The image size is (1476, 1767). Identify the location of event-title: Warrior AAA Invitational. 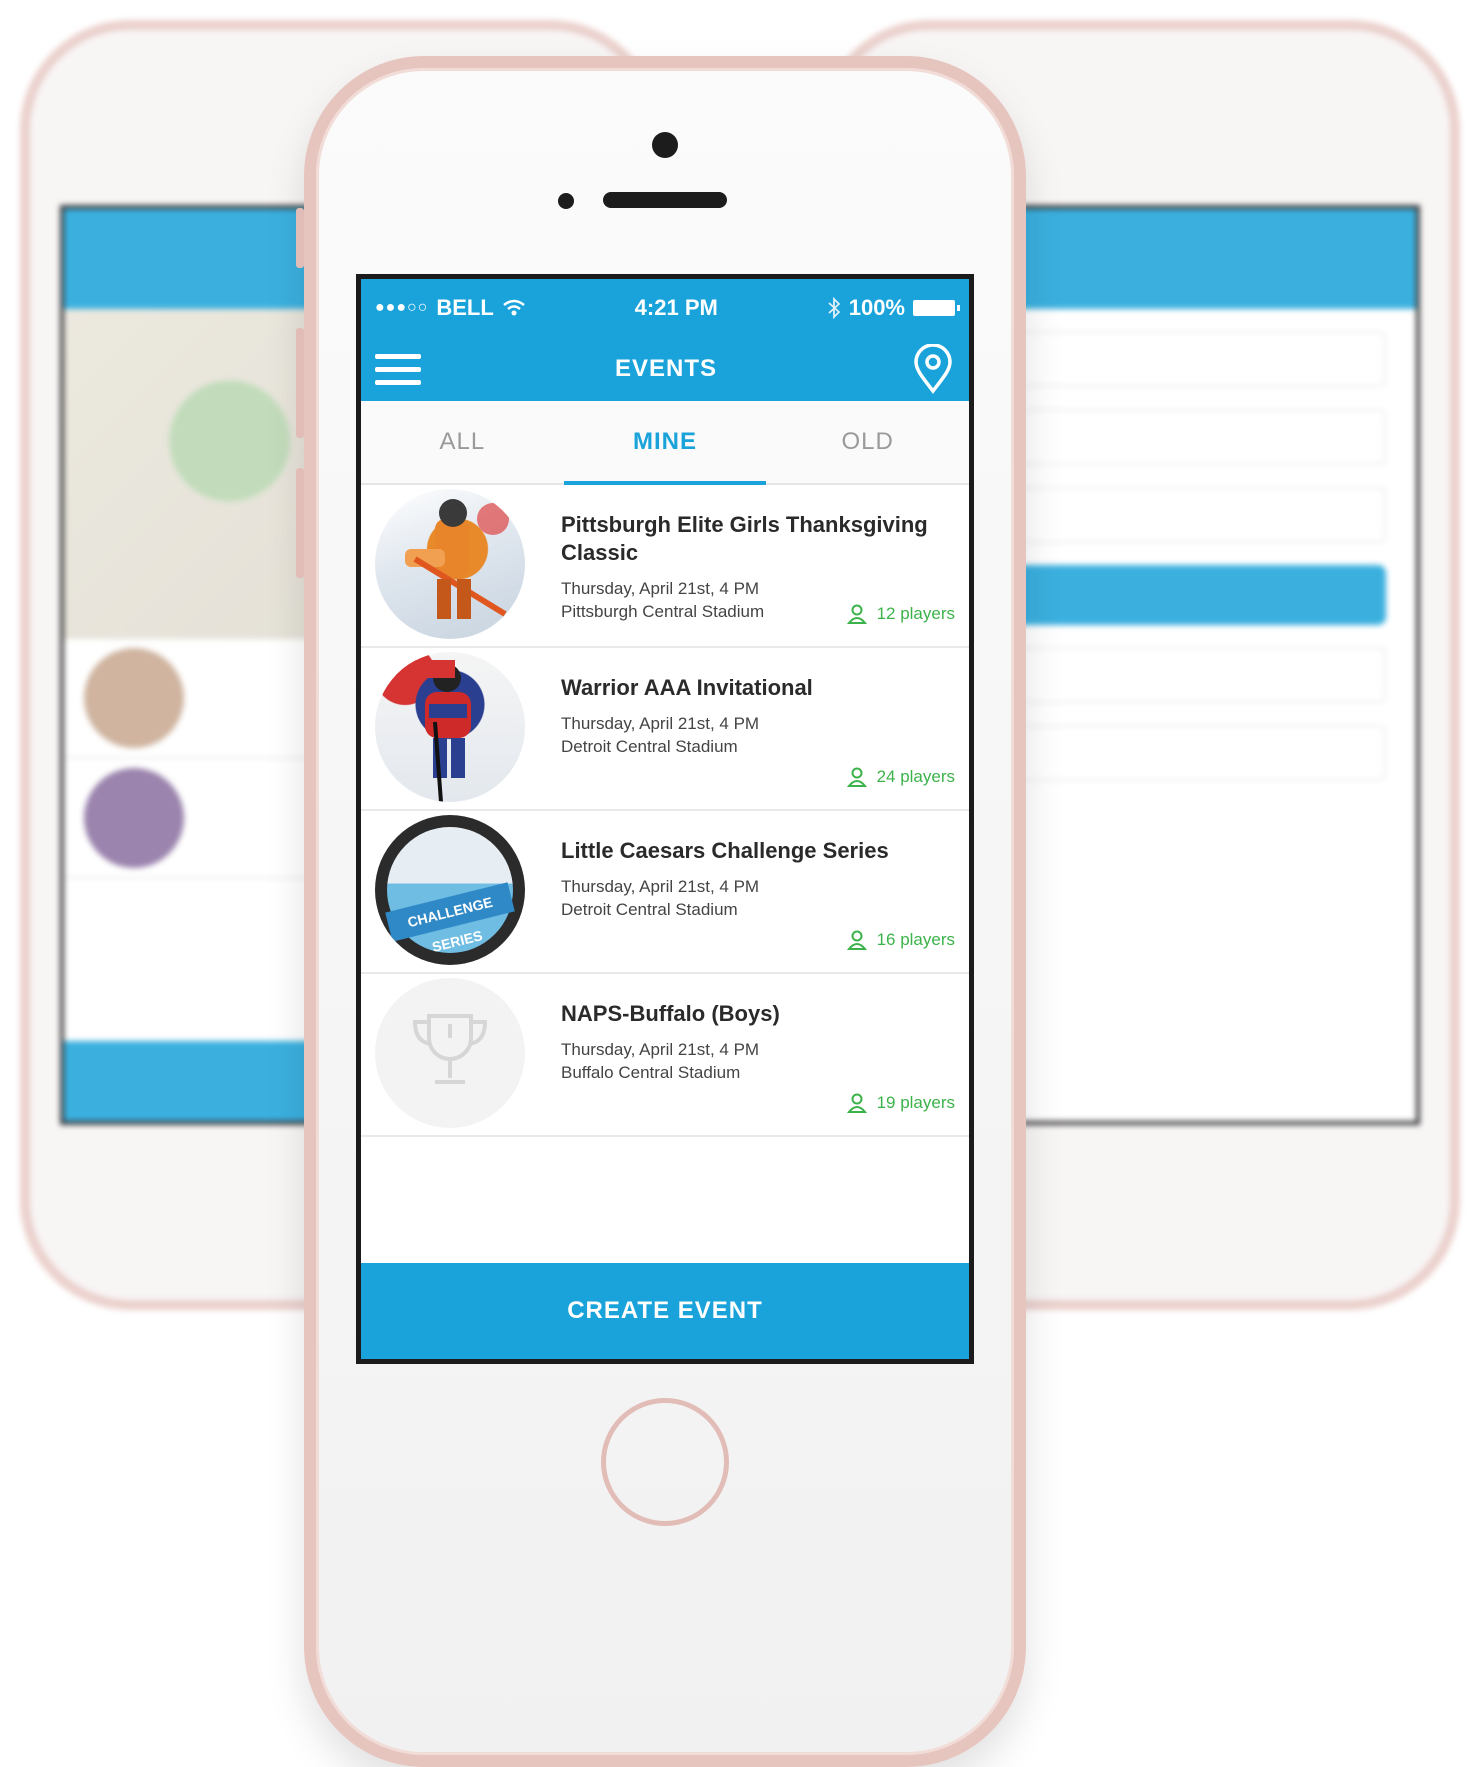
(687, 687).